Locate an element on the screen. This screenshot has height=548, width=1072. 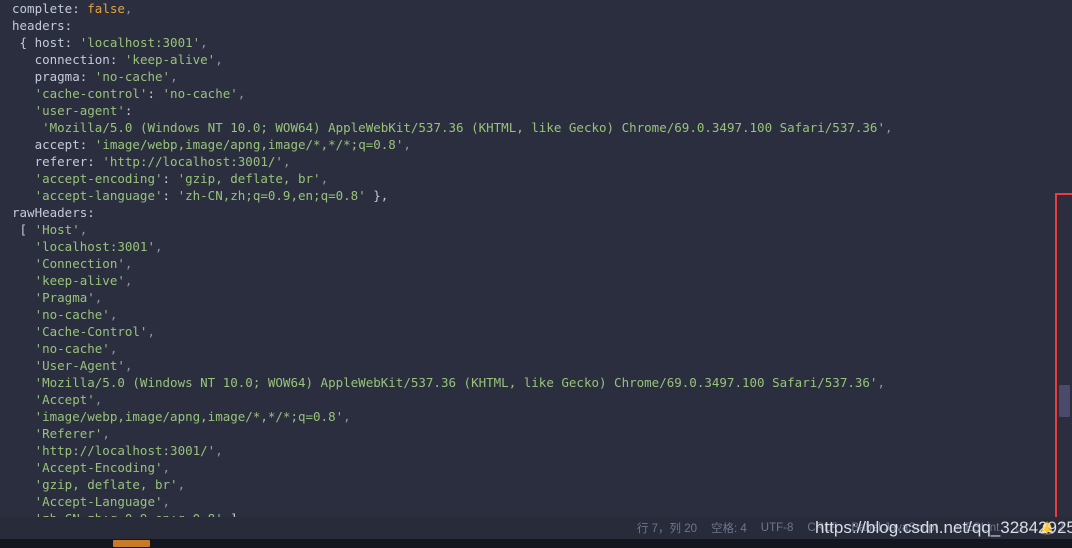
horizontal-scrollbar-track is located at coordinates (536, 543).